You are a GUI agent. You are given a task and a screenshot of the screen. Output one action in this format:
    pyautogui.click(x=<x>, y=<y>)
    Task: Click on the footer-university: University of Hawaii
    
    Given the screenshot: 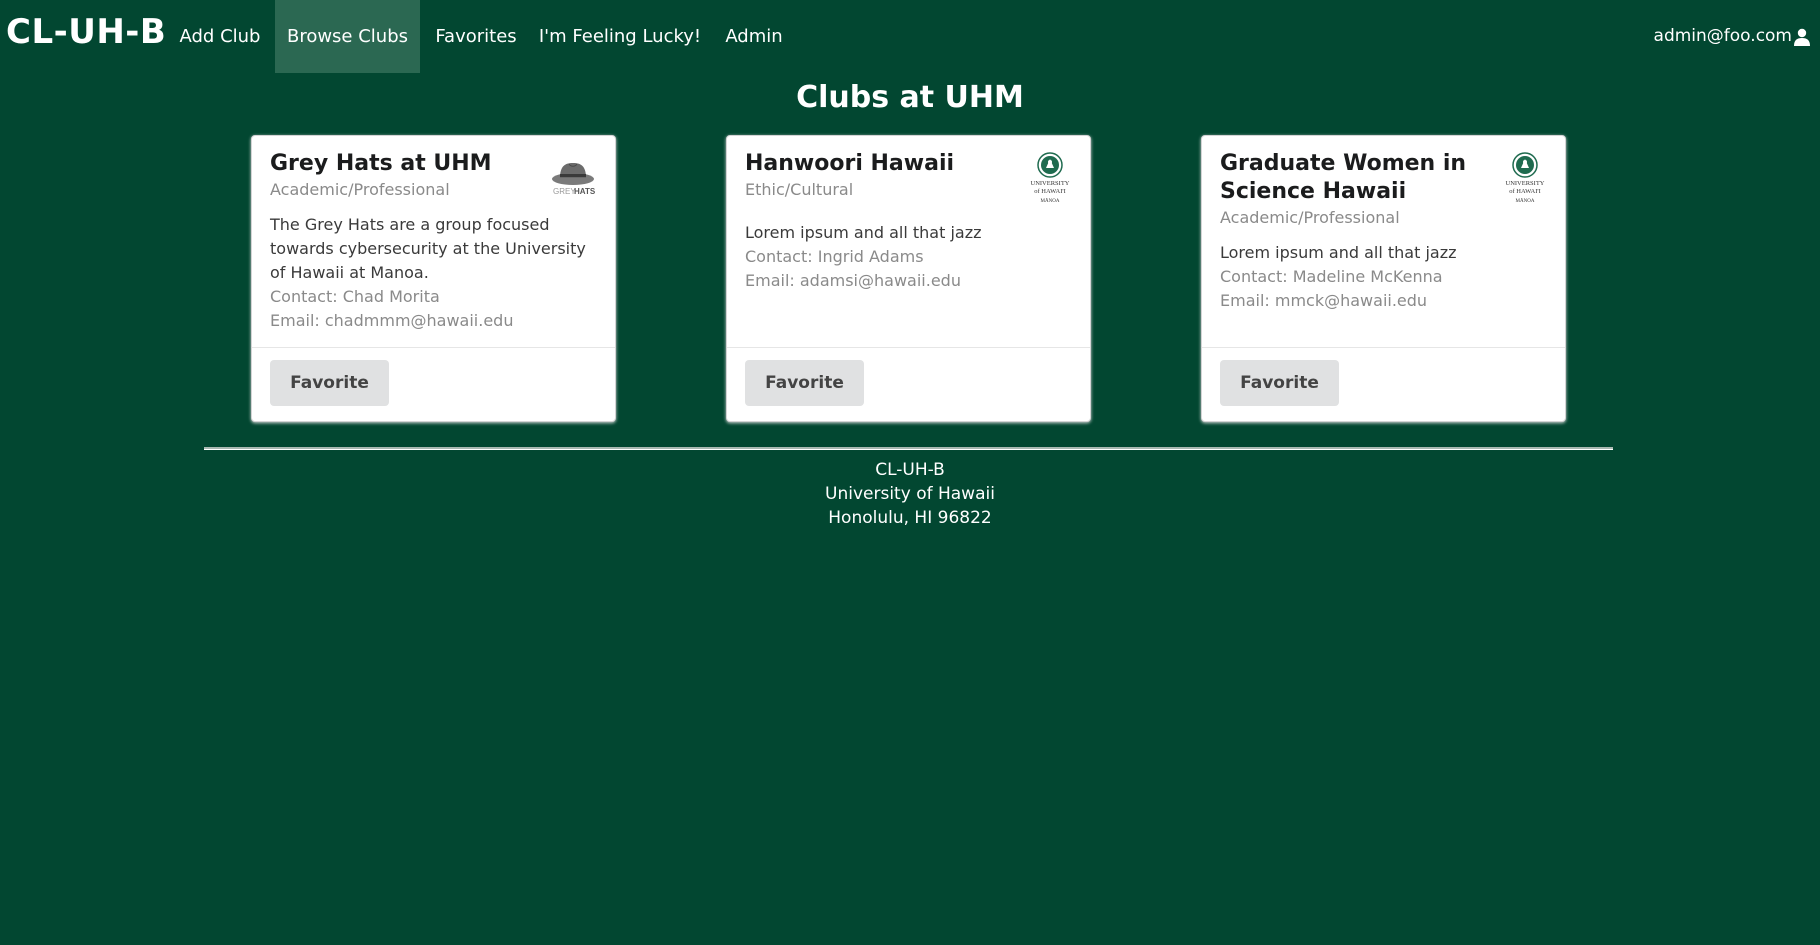 What is the action you would take?
    pyautogui.click(x=910, y=494)
    